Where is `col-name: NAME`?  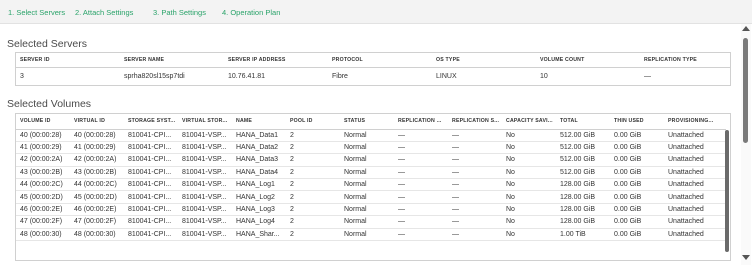 col-name: NAME is located at coordinates (259, 121).